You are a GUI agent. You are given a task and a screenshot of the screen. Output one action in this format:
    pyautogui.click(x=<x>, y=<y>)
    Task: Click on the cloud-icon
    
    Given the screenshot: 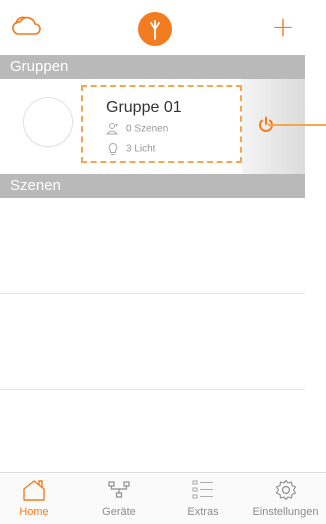 What is the action you would take?
    pyautogui.click(x=26, y=26)
    